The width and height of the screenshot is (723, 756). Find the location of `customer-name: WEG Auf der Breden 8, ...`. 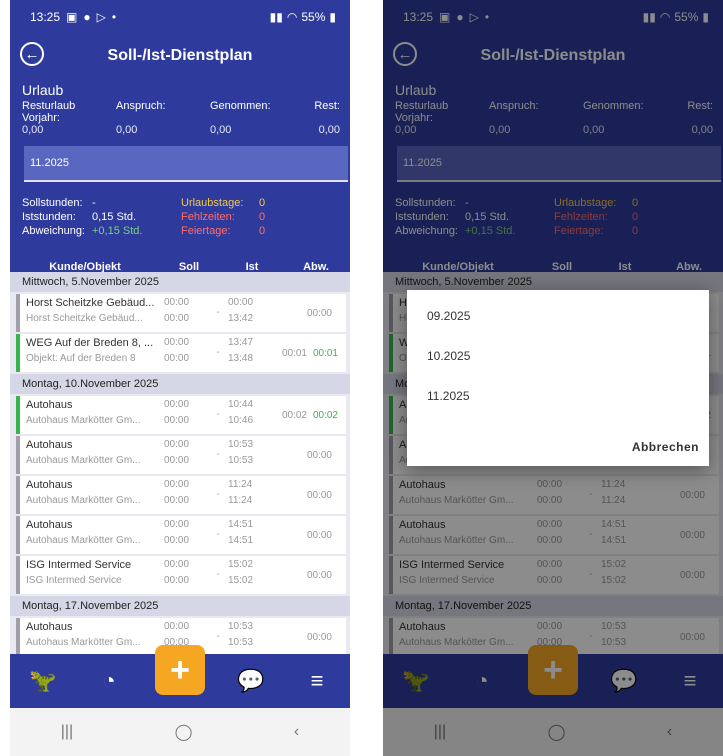

customer-name: WEG Auf der Breden 8, ... is located at coordinates (90, 343).